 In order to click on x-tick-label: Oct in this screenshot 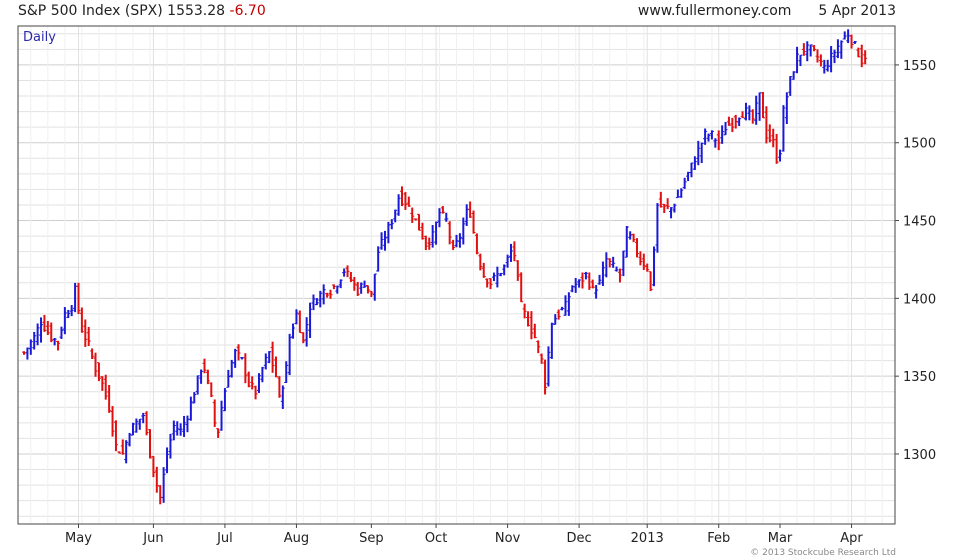, I will do `click(436, 538)`.